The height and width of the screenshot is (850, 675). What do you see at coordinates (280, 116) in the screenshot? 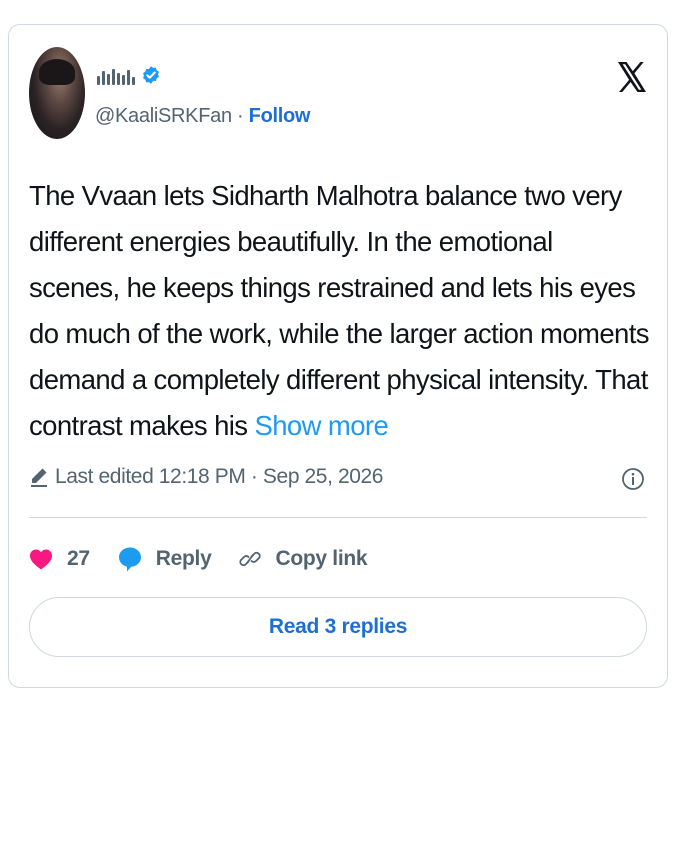
I see `follow-button: Follow` at bounding box center [280, 116].